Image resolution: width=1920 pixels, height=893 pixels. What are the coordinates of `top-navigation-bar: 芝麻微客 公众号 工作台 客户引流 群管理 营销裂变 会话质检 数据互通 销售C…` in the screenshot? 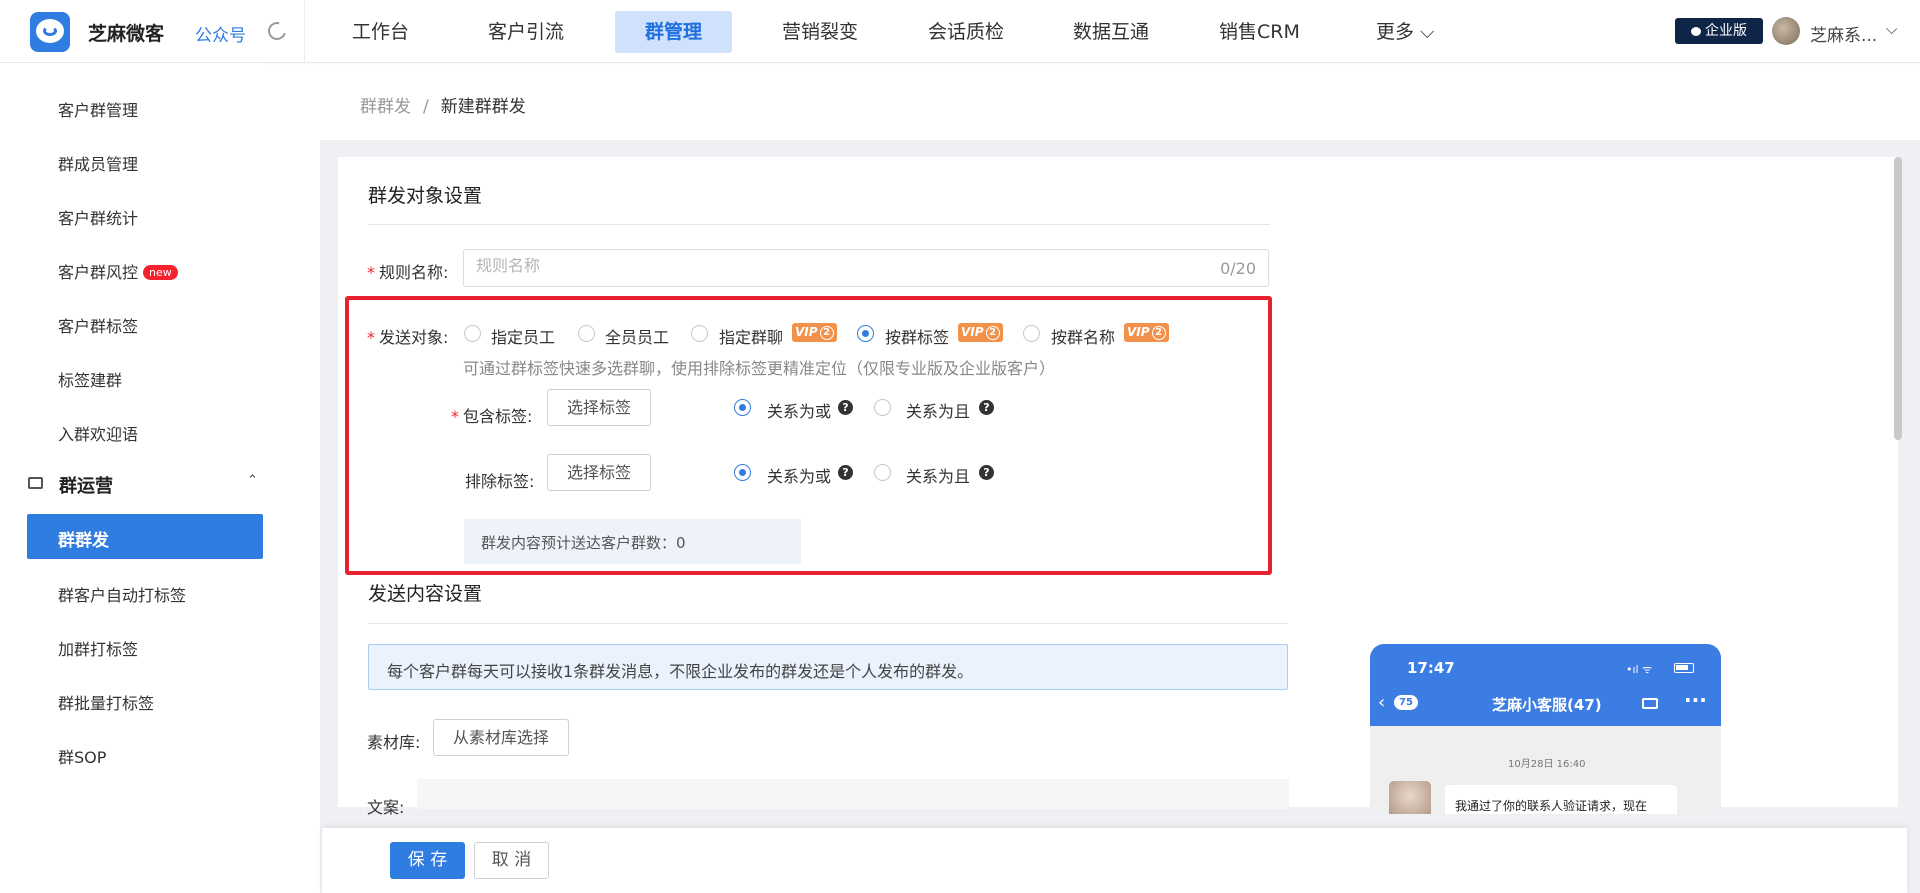 It's located at (960, 31).